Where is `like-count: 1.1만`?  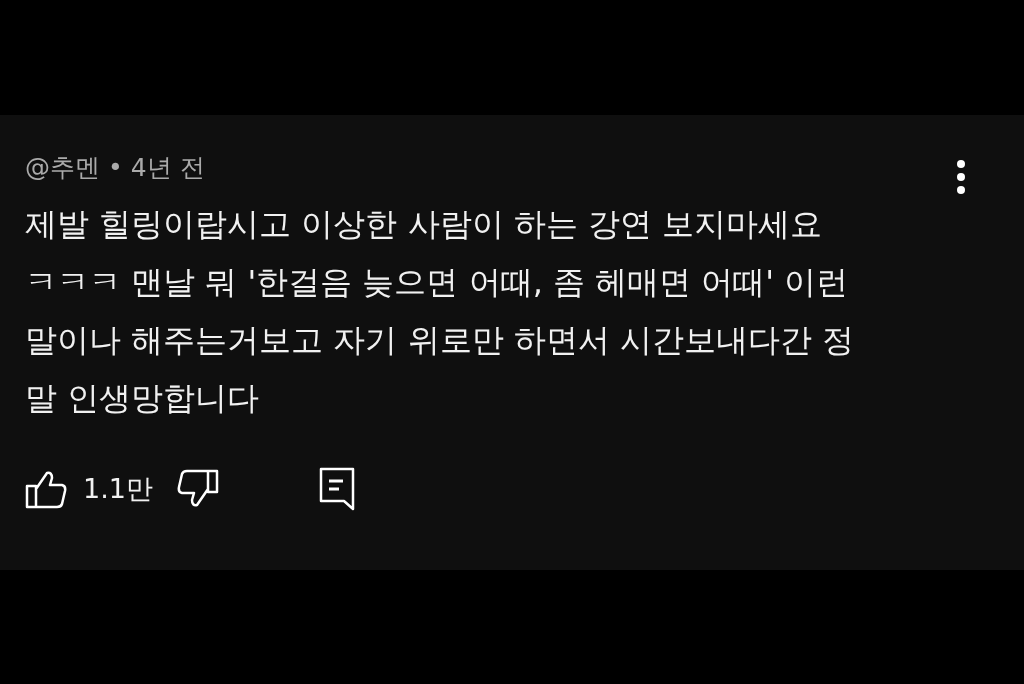
like-count: 1.1만 is located at coordinates (118, 488).